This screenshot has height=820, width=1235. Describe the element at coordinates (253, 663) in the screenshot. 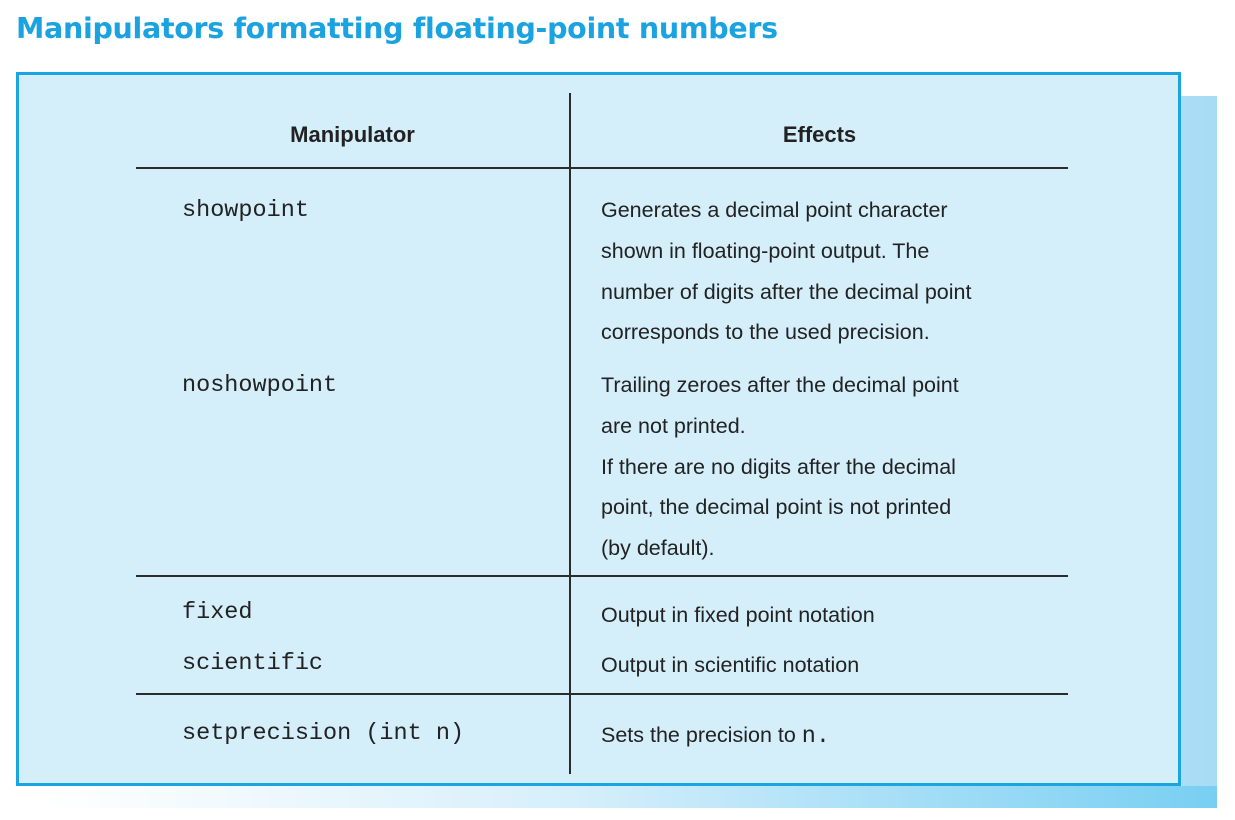

I see `manipulator-scientific: scientific` at that location.